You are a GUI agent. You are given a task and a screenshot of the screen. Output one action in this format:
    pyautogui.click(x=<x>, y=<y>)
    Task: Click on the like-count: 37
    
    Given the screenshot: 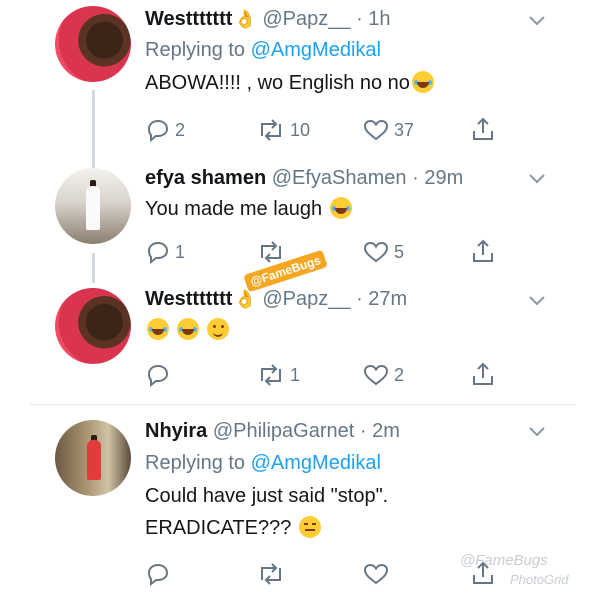 What is the action you would take?
    pyautogui.click(x=404, y=129)
    